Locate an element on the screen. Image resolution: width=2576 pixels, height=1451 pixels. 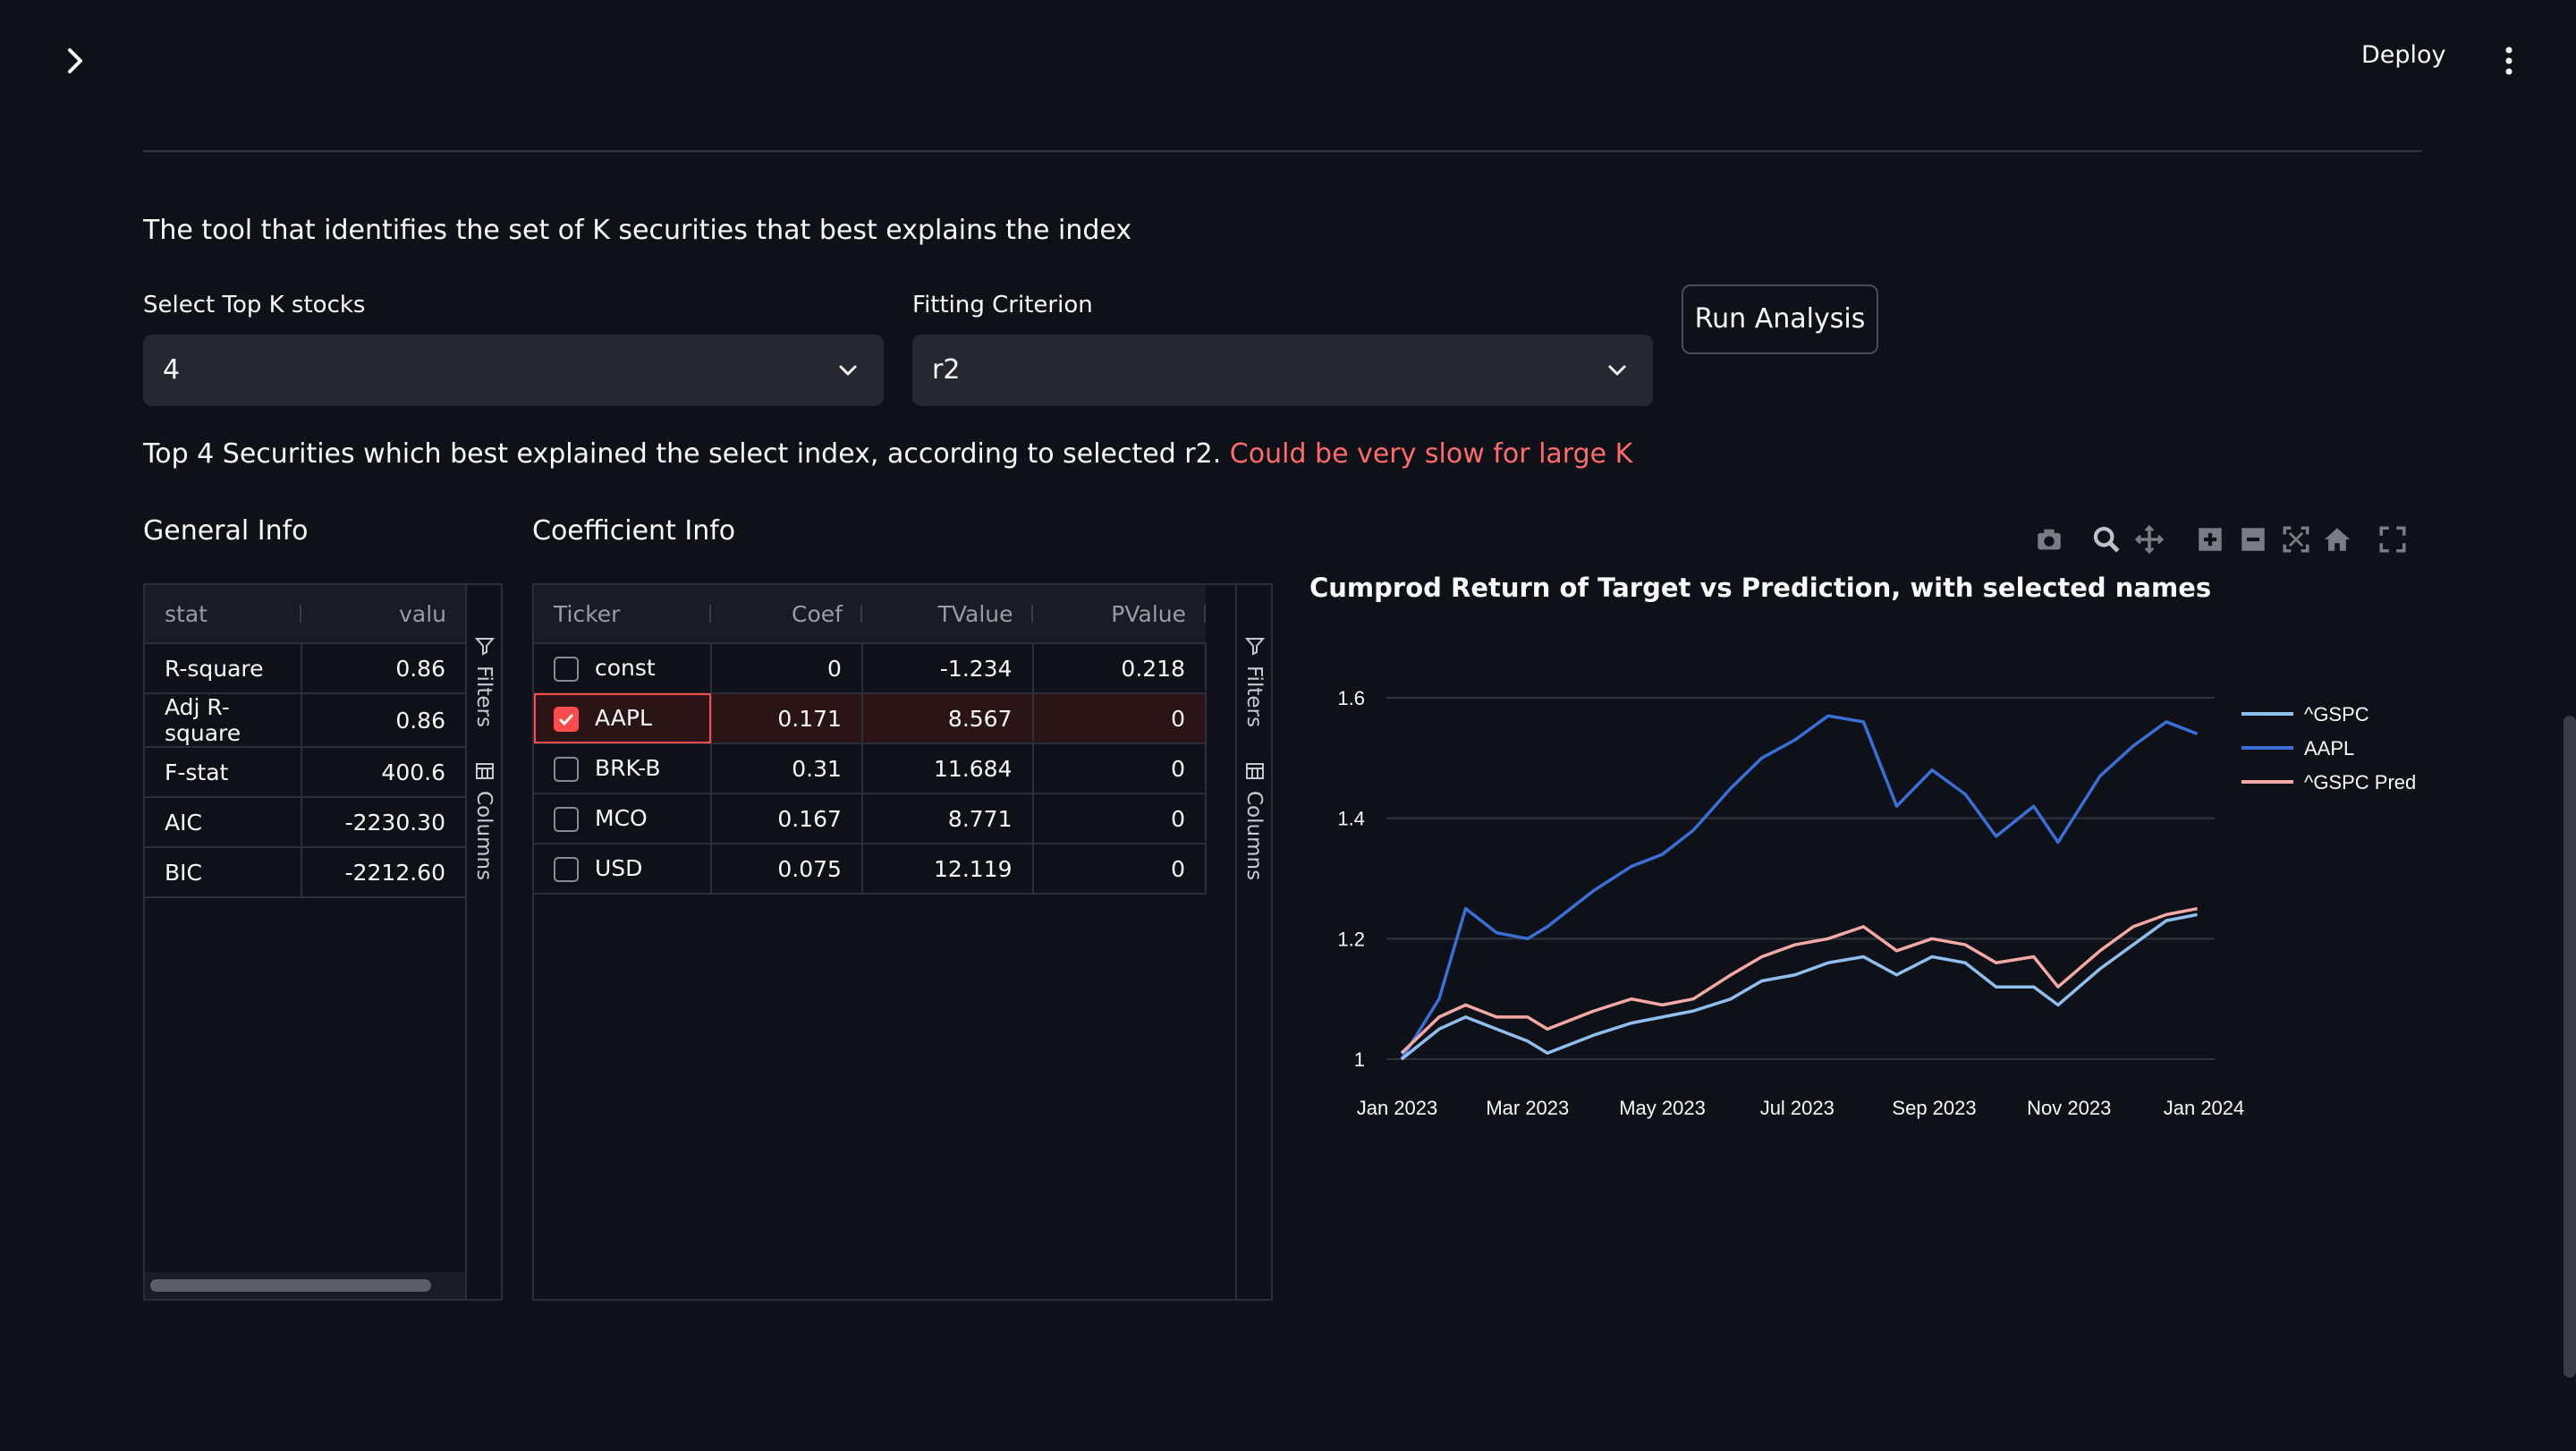
autoscale-icon is located at coordinates (2296, 539).